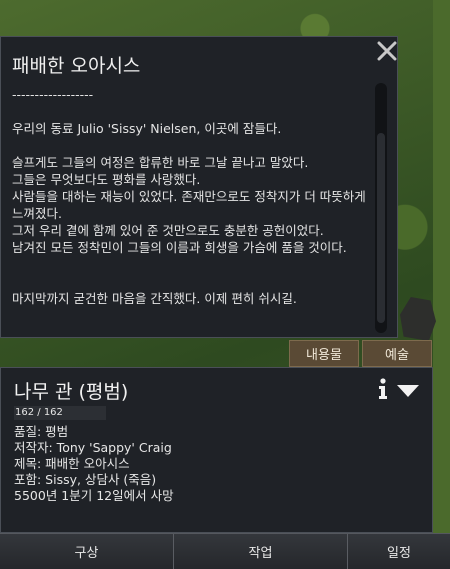  I want to click on work-button: 작업, so click(261, 551).